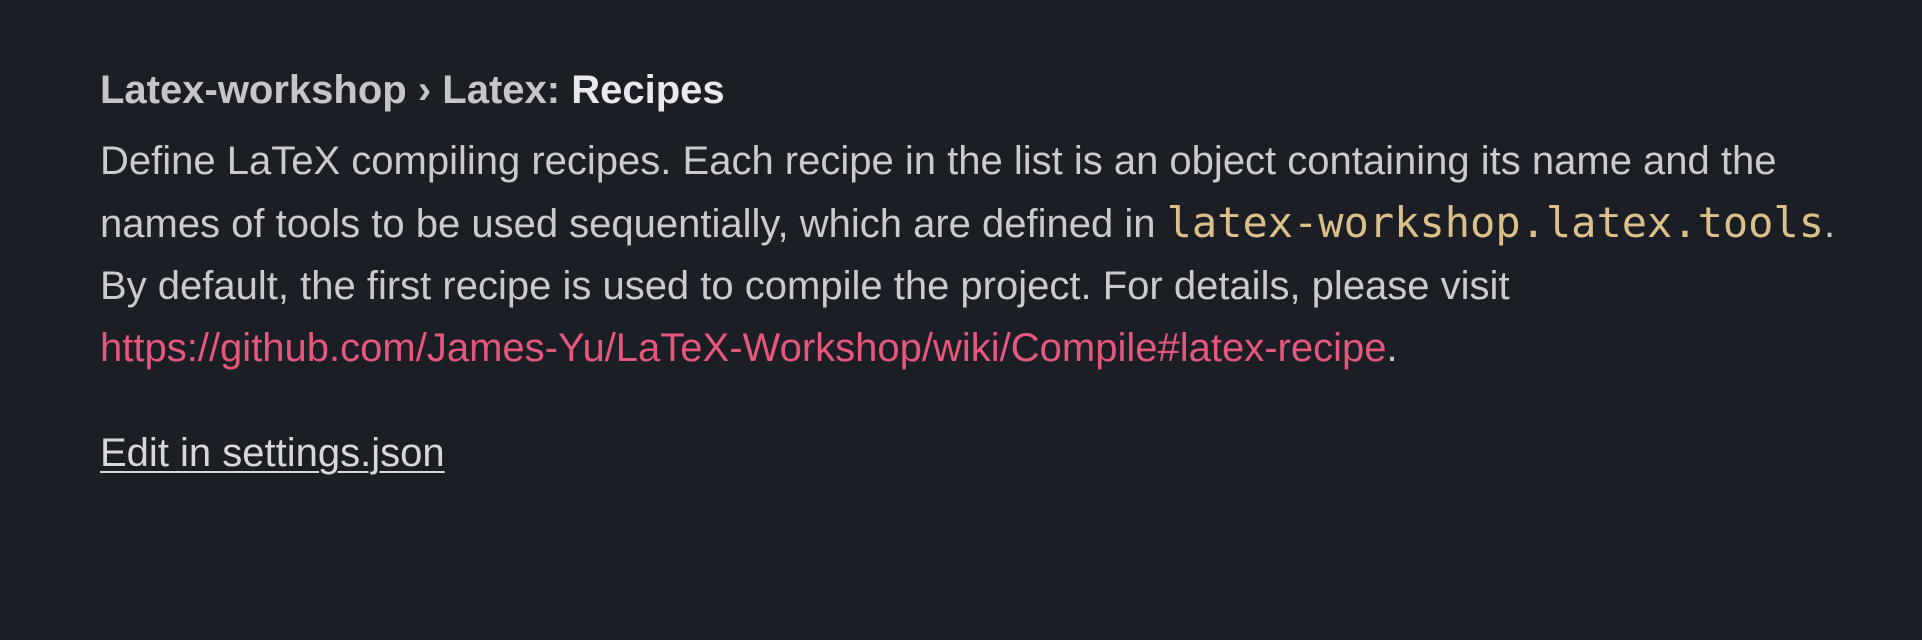  Describe the element at coordinates (1495, 222) in the screenshot. I see `code-reference: latex-workshop.latex.tools` at that location.